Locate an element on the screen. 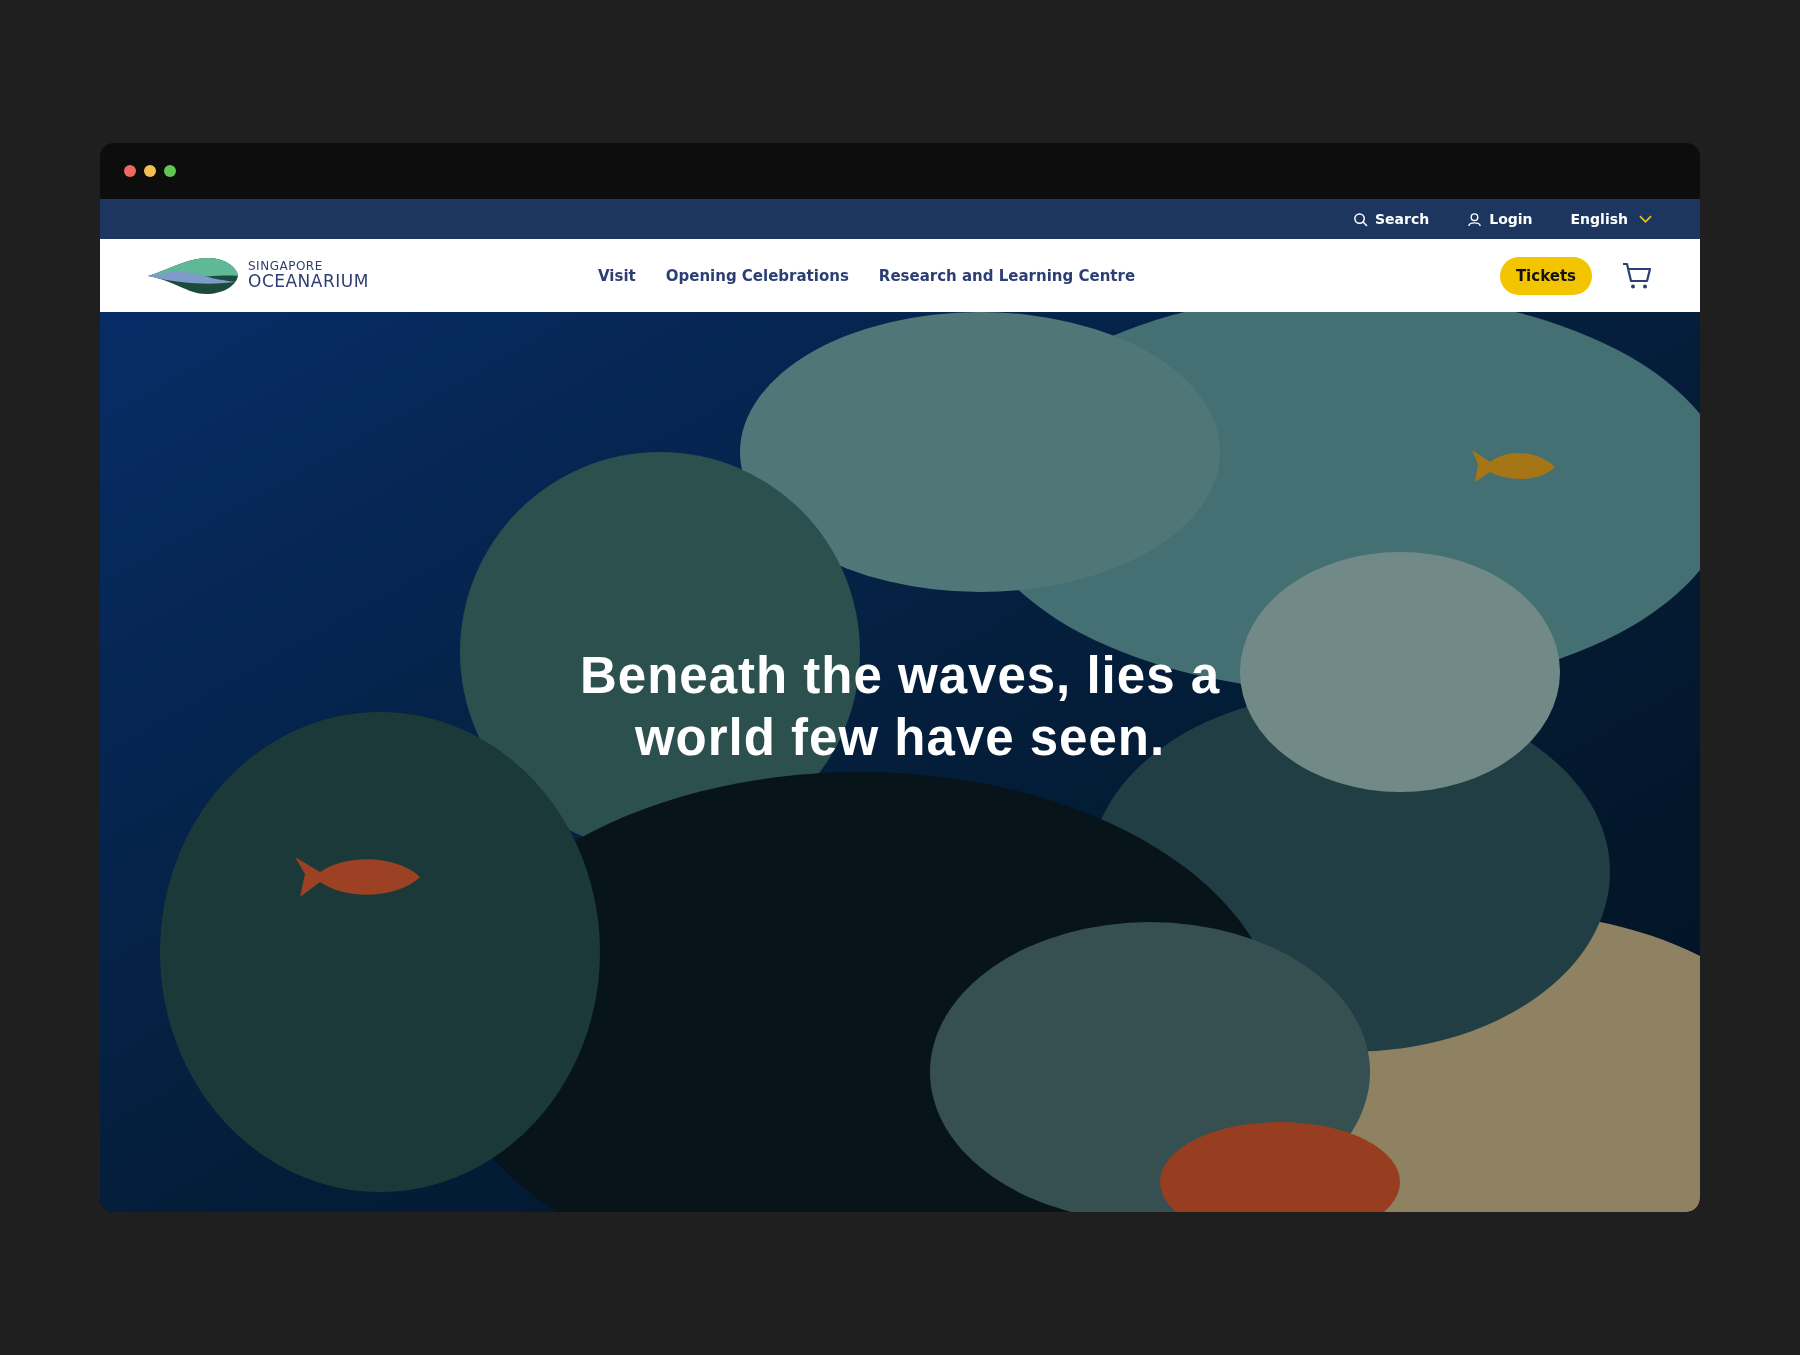 This screenshot has height=1355, width=1800. hero-headline: Beneath the waves, lies a world few have seen. is located at coordinates (900, 707).